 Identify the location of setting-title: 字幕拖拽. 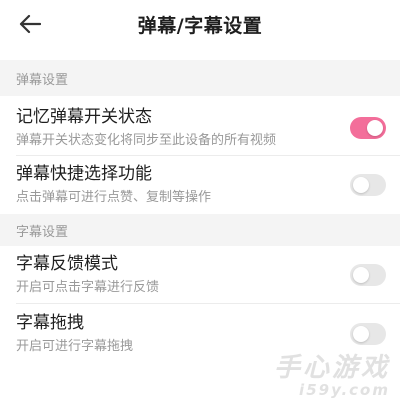
(50, 323).